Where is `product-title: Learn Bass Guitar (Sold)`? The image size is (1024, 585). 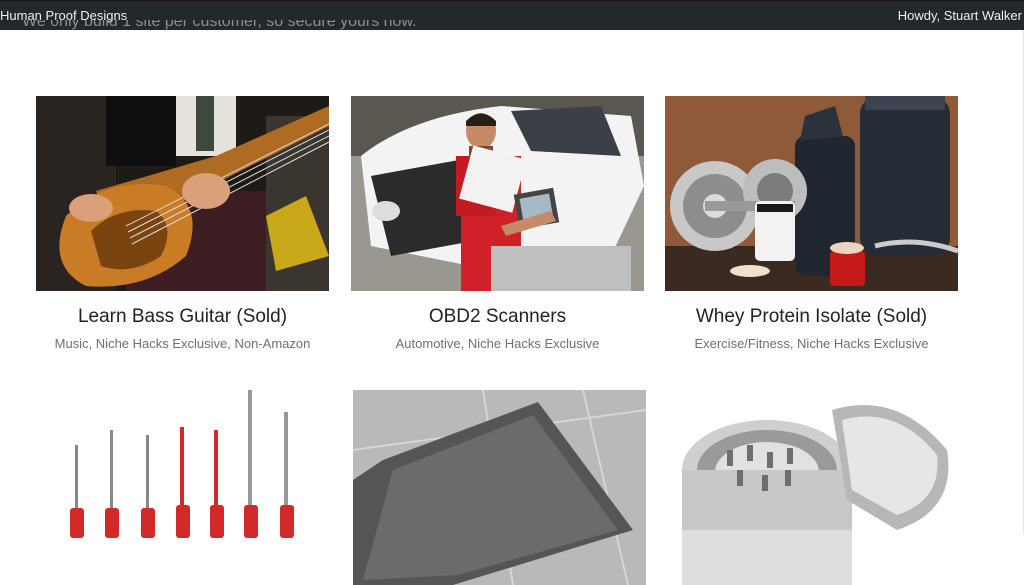
product-title: Learn Bass Guitar (Sold) is located at coordinates (182, 317).